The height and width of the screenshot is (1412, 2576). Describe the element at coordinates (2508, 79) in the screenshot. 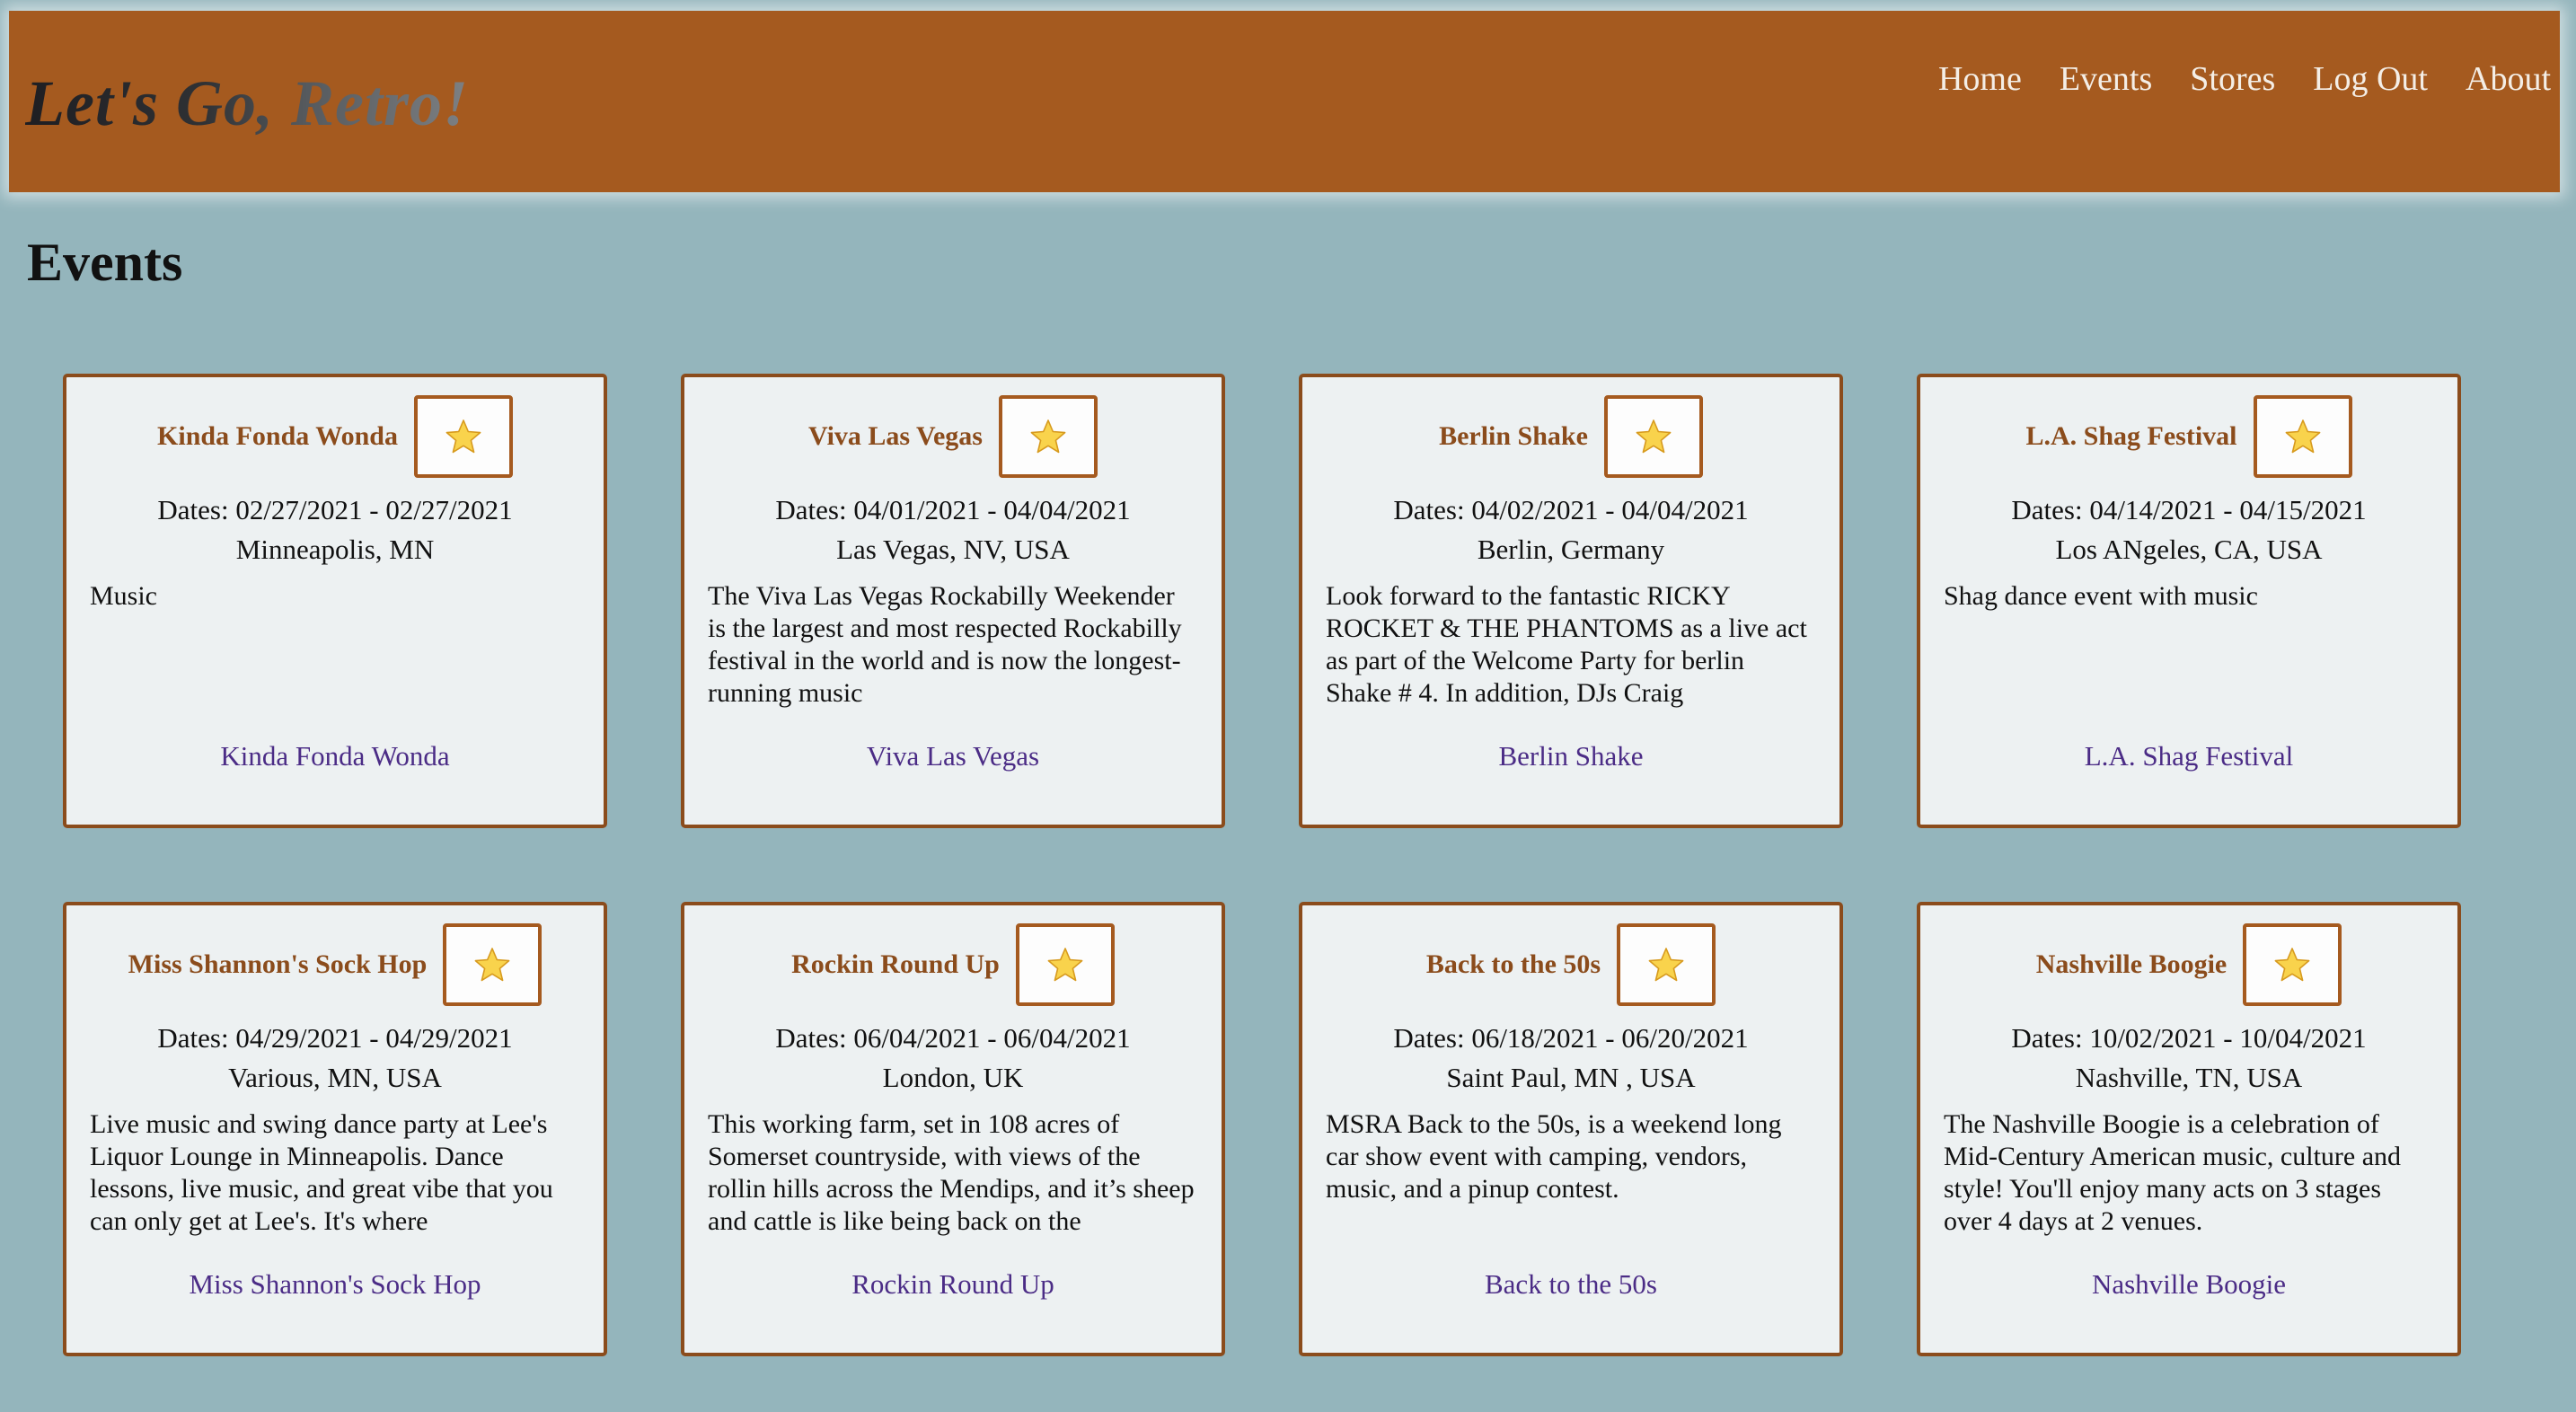

I see `nav-about: About` at that location.